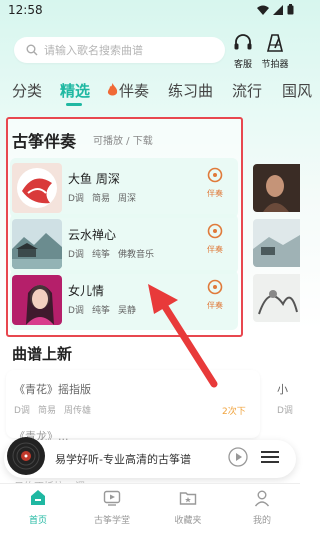 This screenshot has height=533, width=320. Describe the element at coordinates (38, 497) in the screenshot. I see `home-icon` at that location.